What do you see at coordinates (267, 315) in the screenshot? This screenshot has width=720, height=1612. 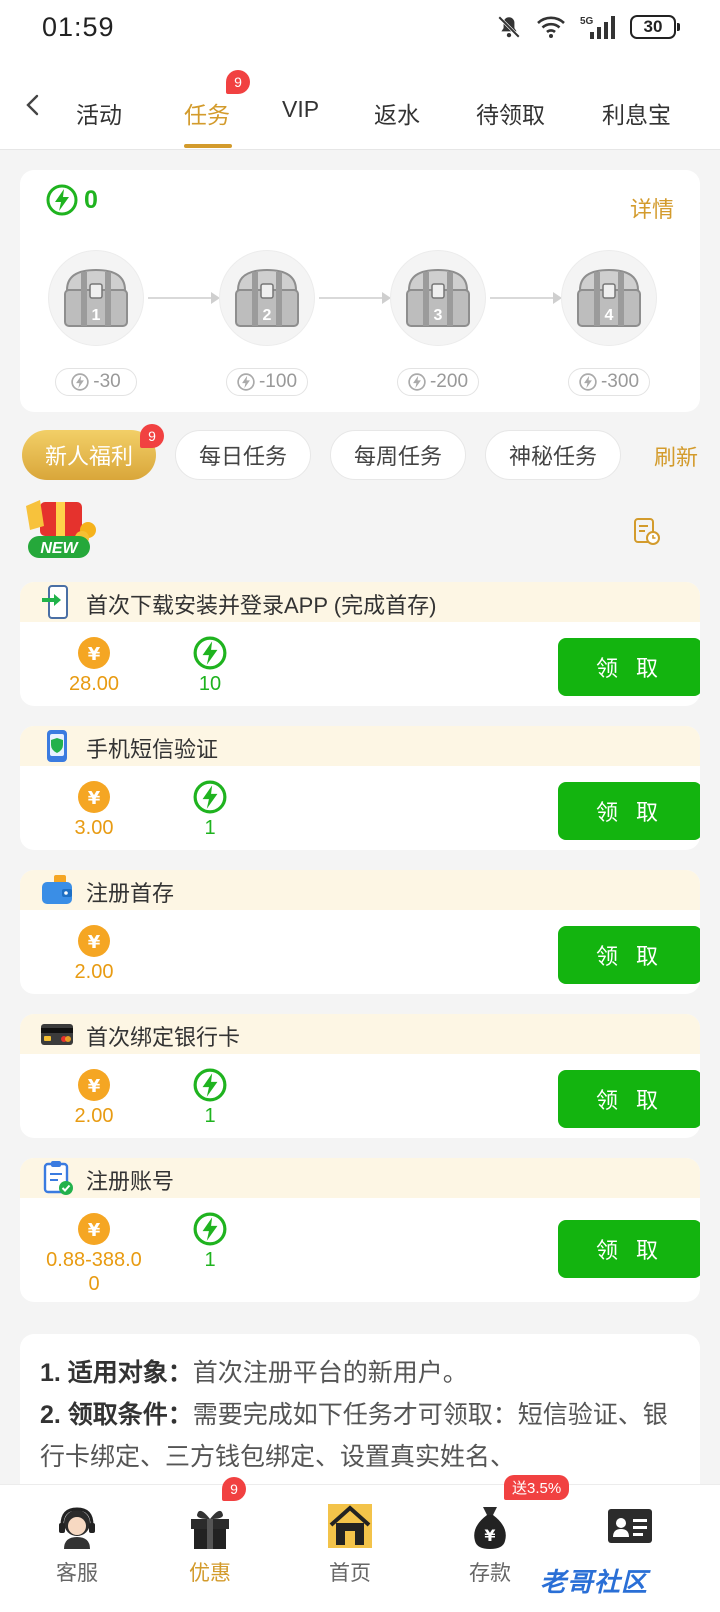 I see `chest-2-number: 2` at bounding box center [267, 315].